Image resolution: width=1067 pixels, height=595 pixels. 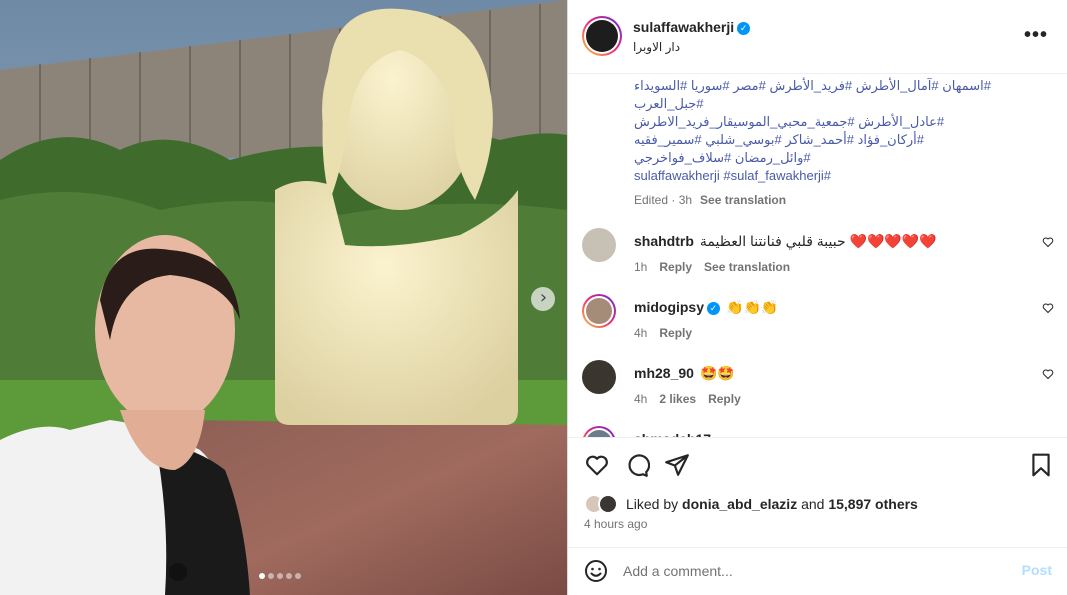 What do you see at coordinates (641, 267) in the screenshot?
I see `comment-time: 1h` at bounding box center [641, 267].